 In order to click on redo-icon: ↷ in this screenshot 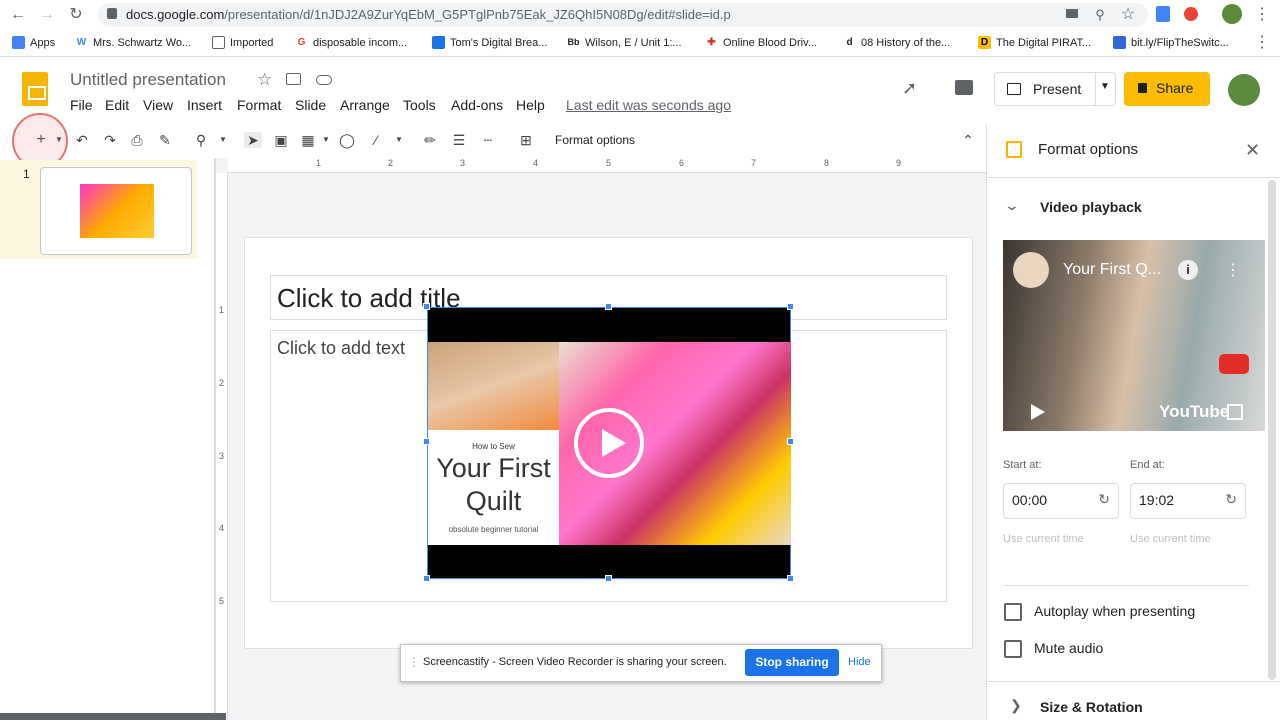, I will do `click(110, 140)`.